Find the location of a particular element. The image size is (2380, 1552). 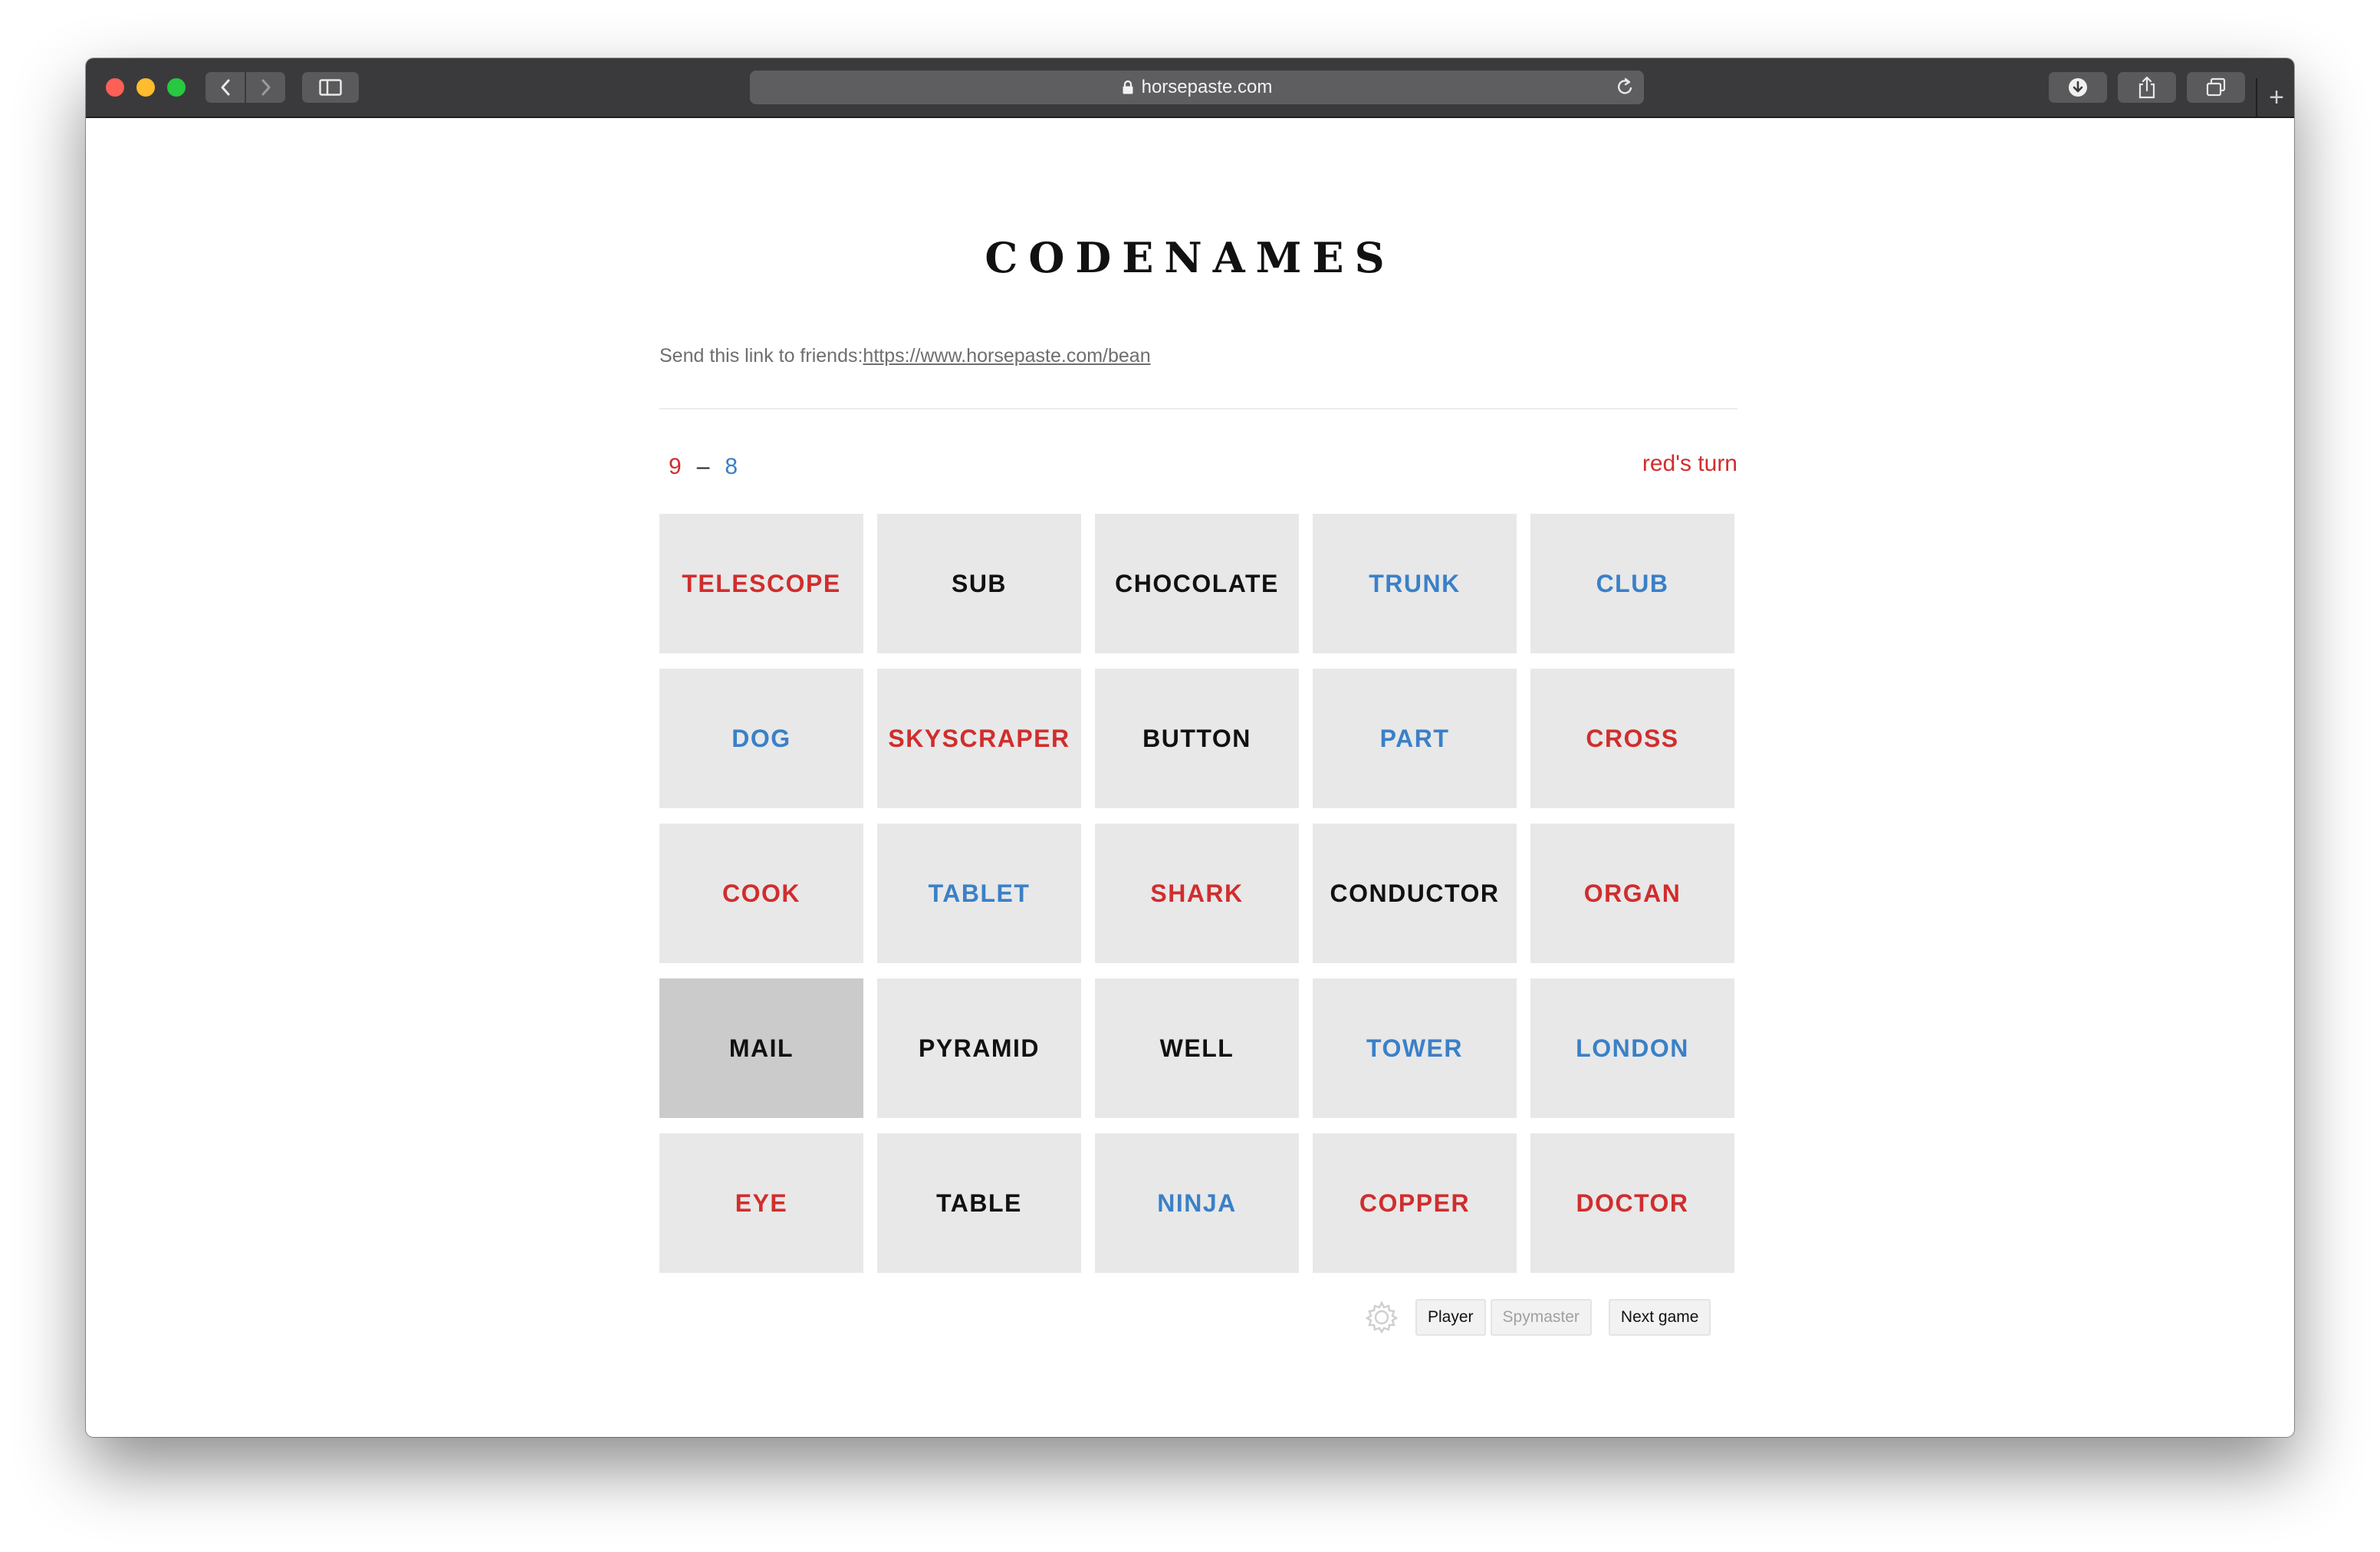

reload-icon is located at coordinates (1624, 85).